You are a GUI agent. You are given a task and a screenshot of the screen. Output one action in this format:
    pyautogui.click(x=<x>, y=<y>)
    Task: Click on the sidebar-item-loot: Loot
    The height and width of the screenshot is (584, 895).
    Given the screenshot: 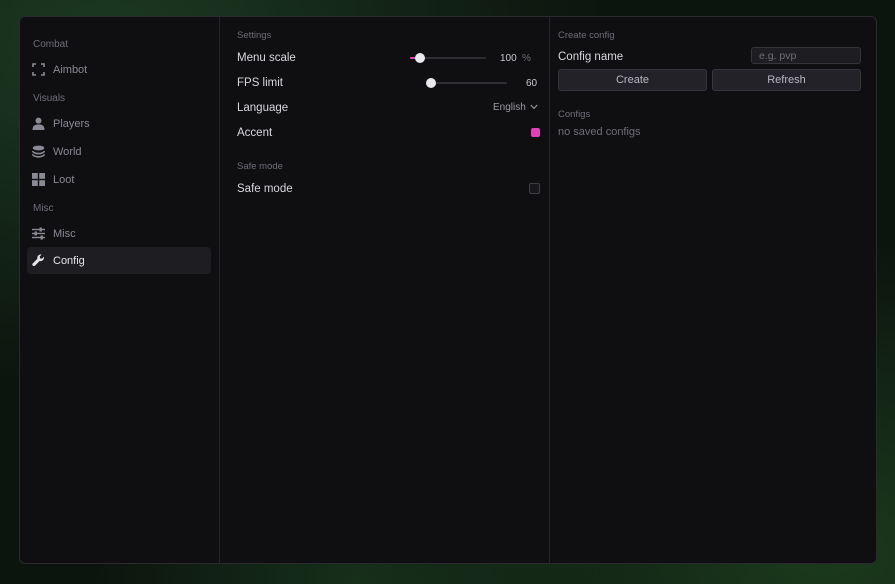 What is the action you would take?
    pyautogui.click(x=119, y=179)
    